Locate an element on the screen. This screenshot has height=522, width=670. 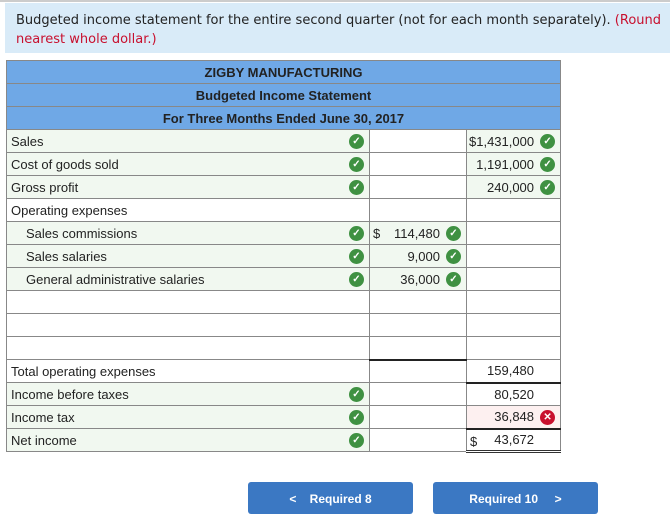
company-name: ZIGBY MANUFACTURING is located at coordinates (283, 72).